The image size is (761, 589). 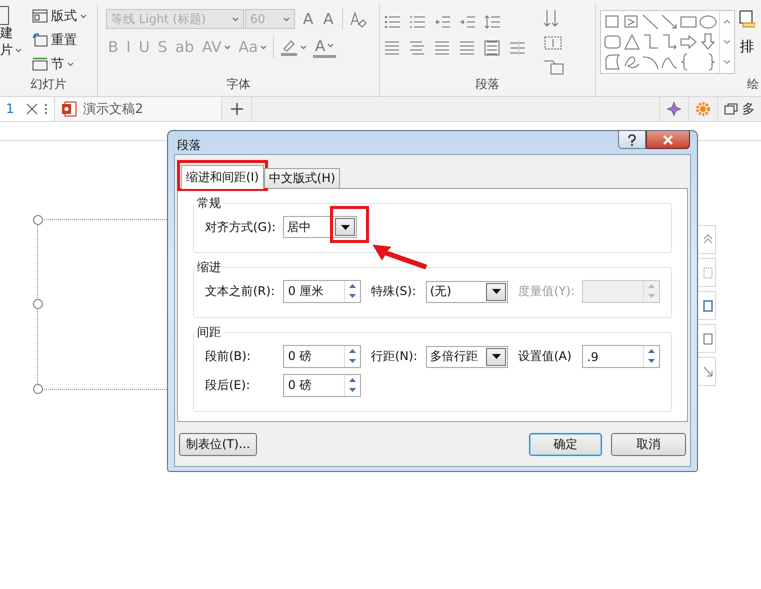 I want to click on group-label: 段落, so click(x=488, y=84).